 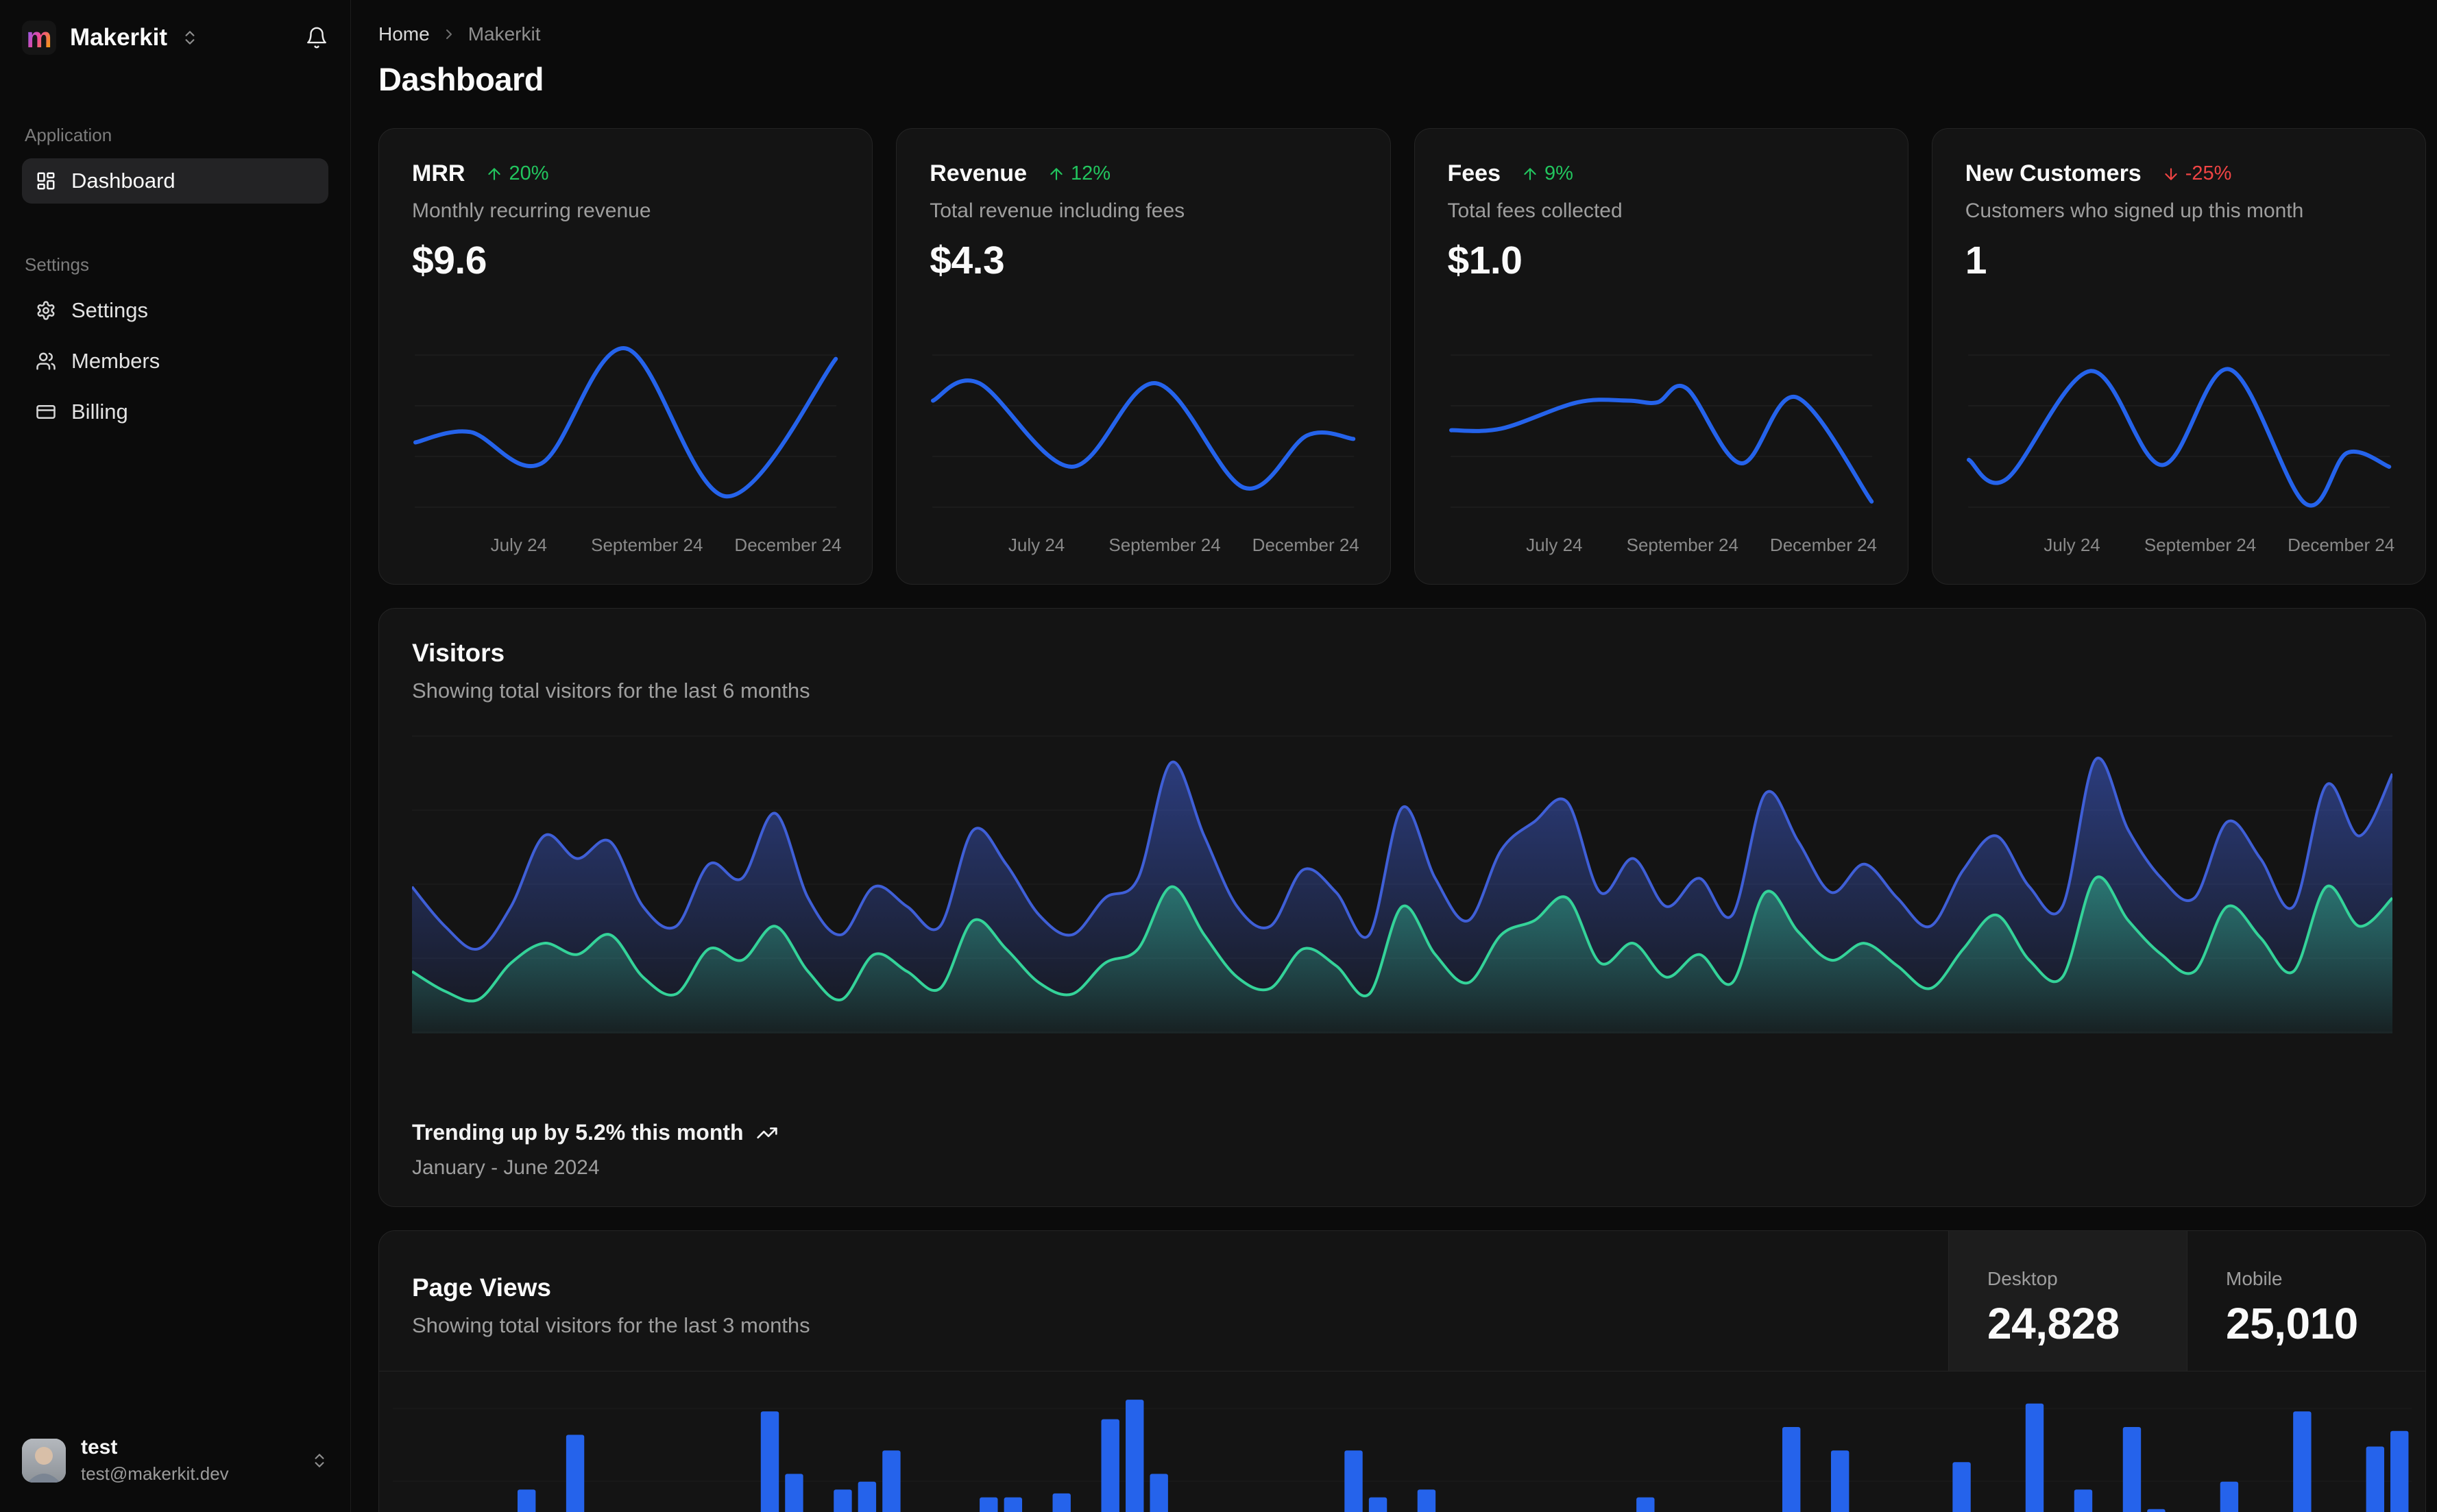 I want to click on toggle-label: Desktop, so click(x=2022, y=1278).